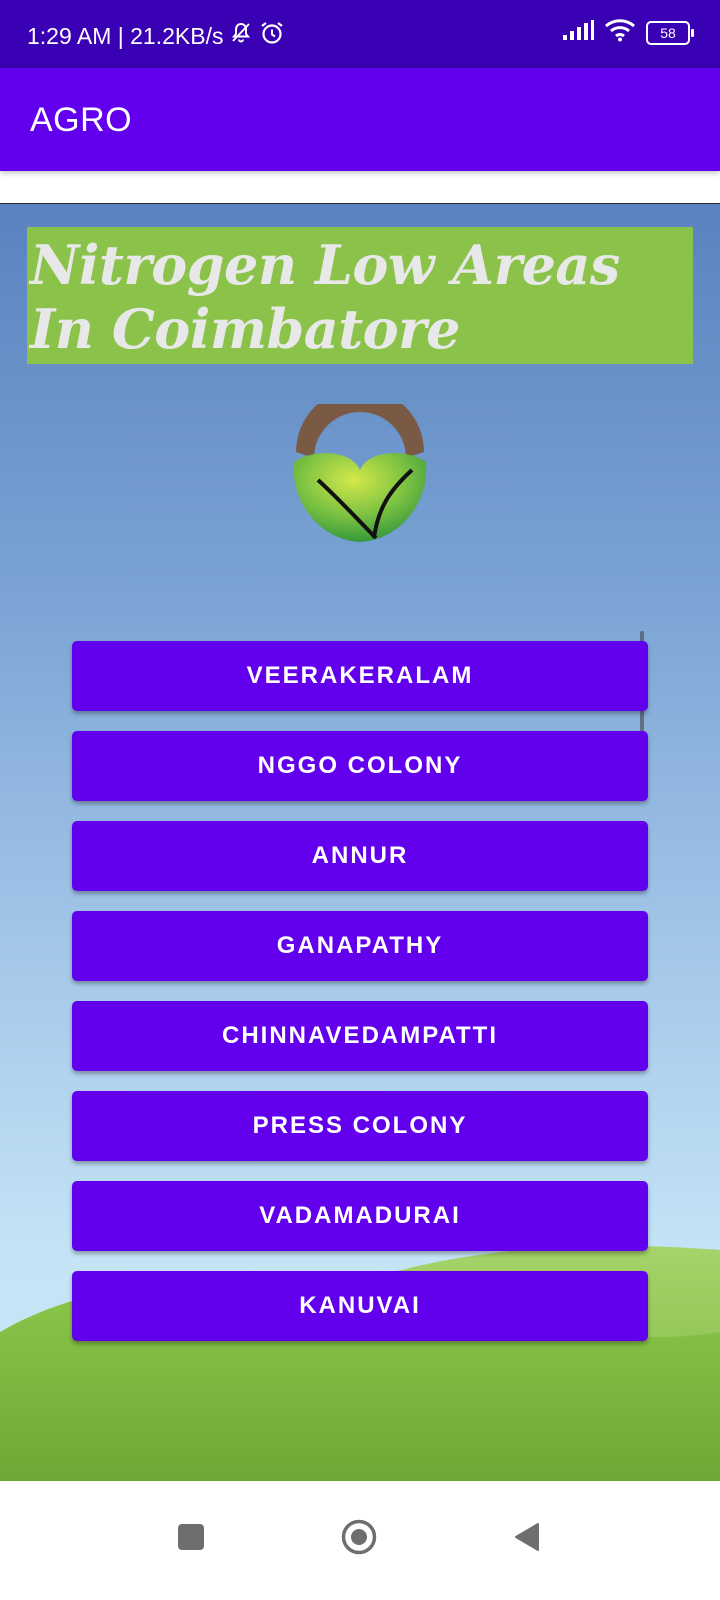 The width and height of the screenshot is (720, 1600). What do you see at coordinates (578, 32) in the screenshot?
I see `signal-icon` at bounding box center [578, 32].